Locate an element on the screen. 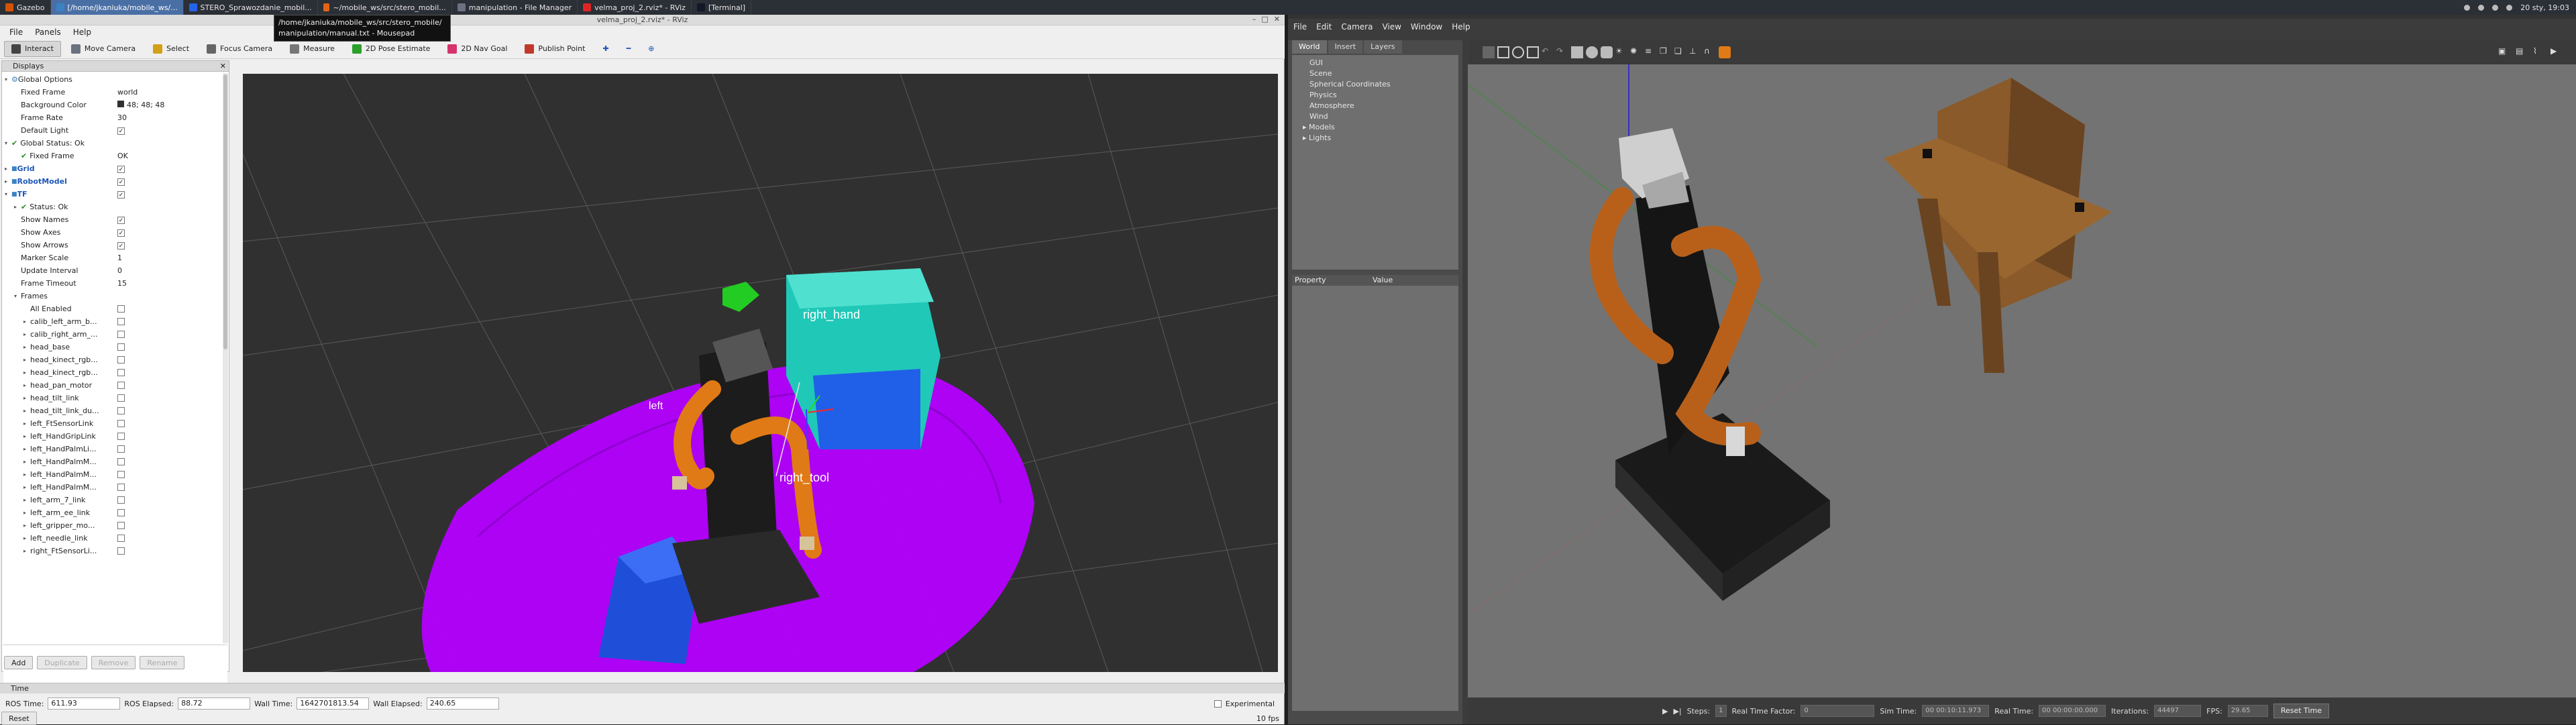 The height and width of the screenshot is (725, 2576). world-item-models: ▸ Models is located at coordinates (1375, 127).